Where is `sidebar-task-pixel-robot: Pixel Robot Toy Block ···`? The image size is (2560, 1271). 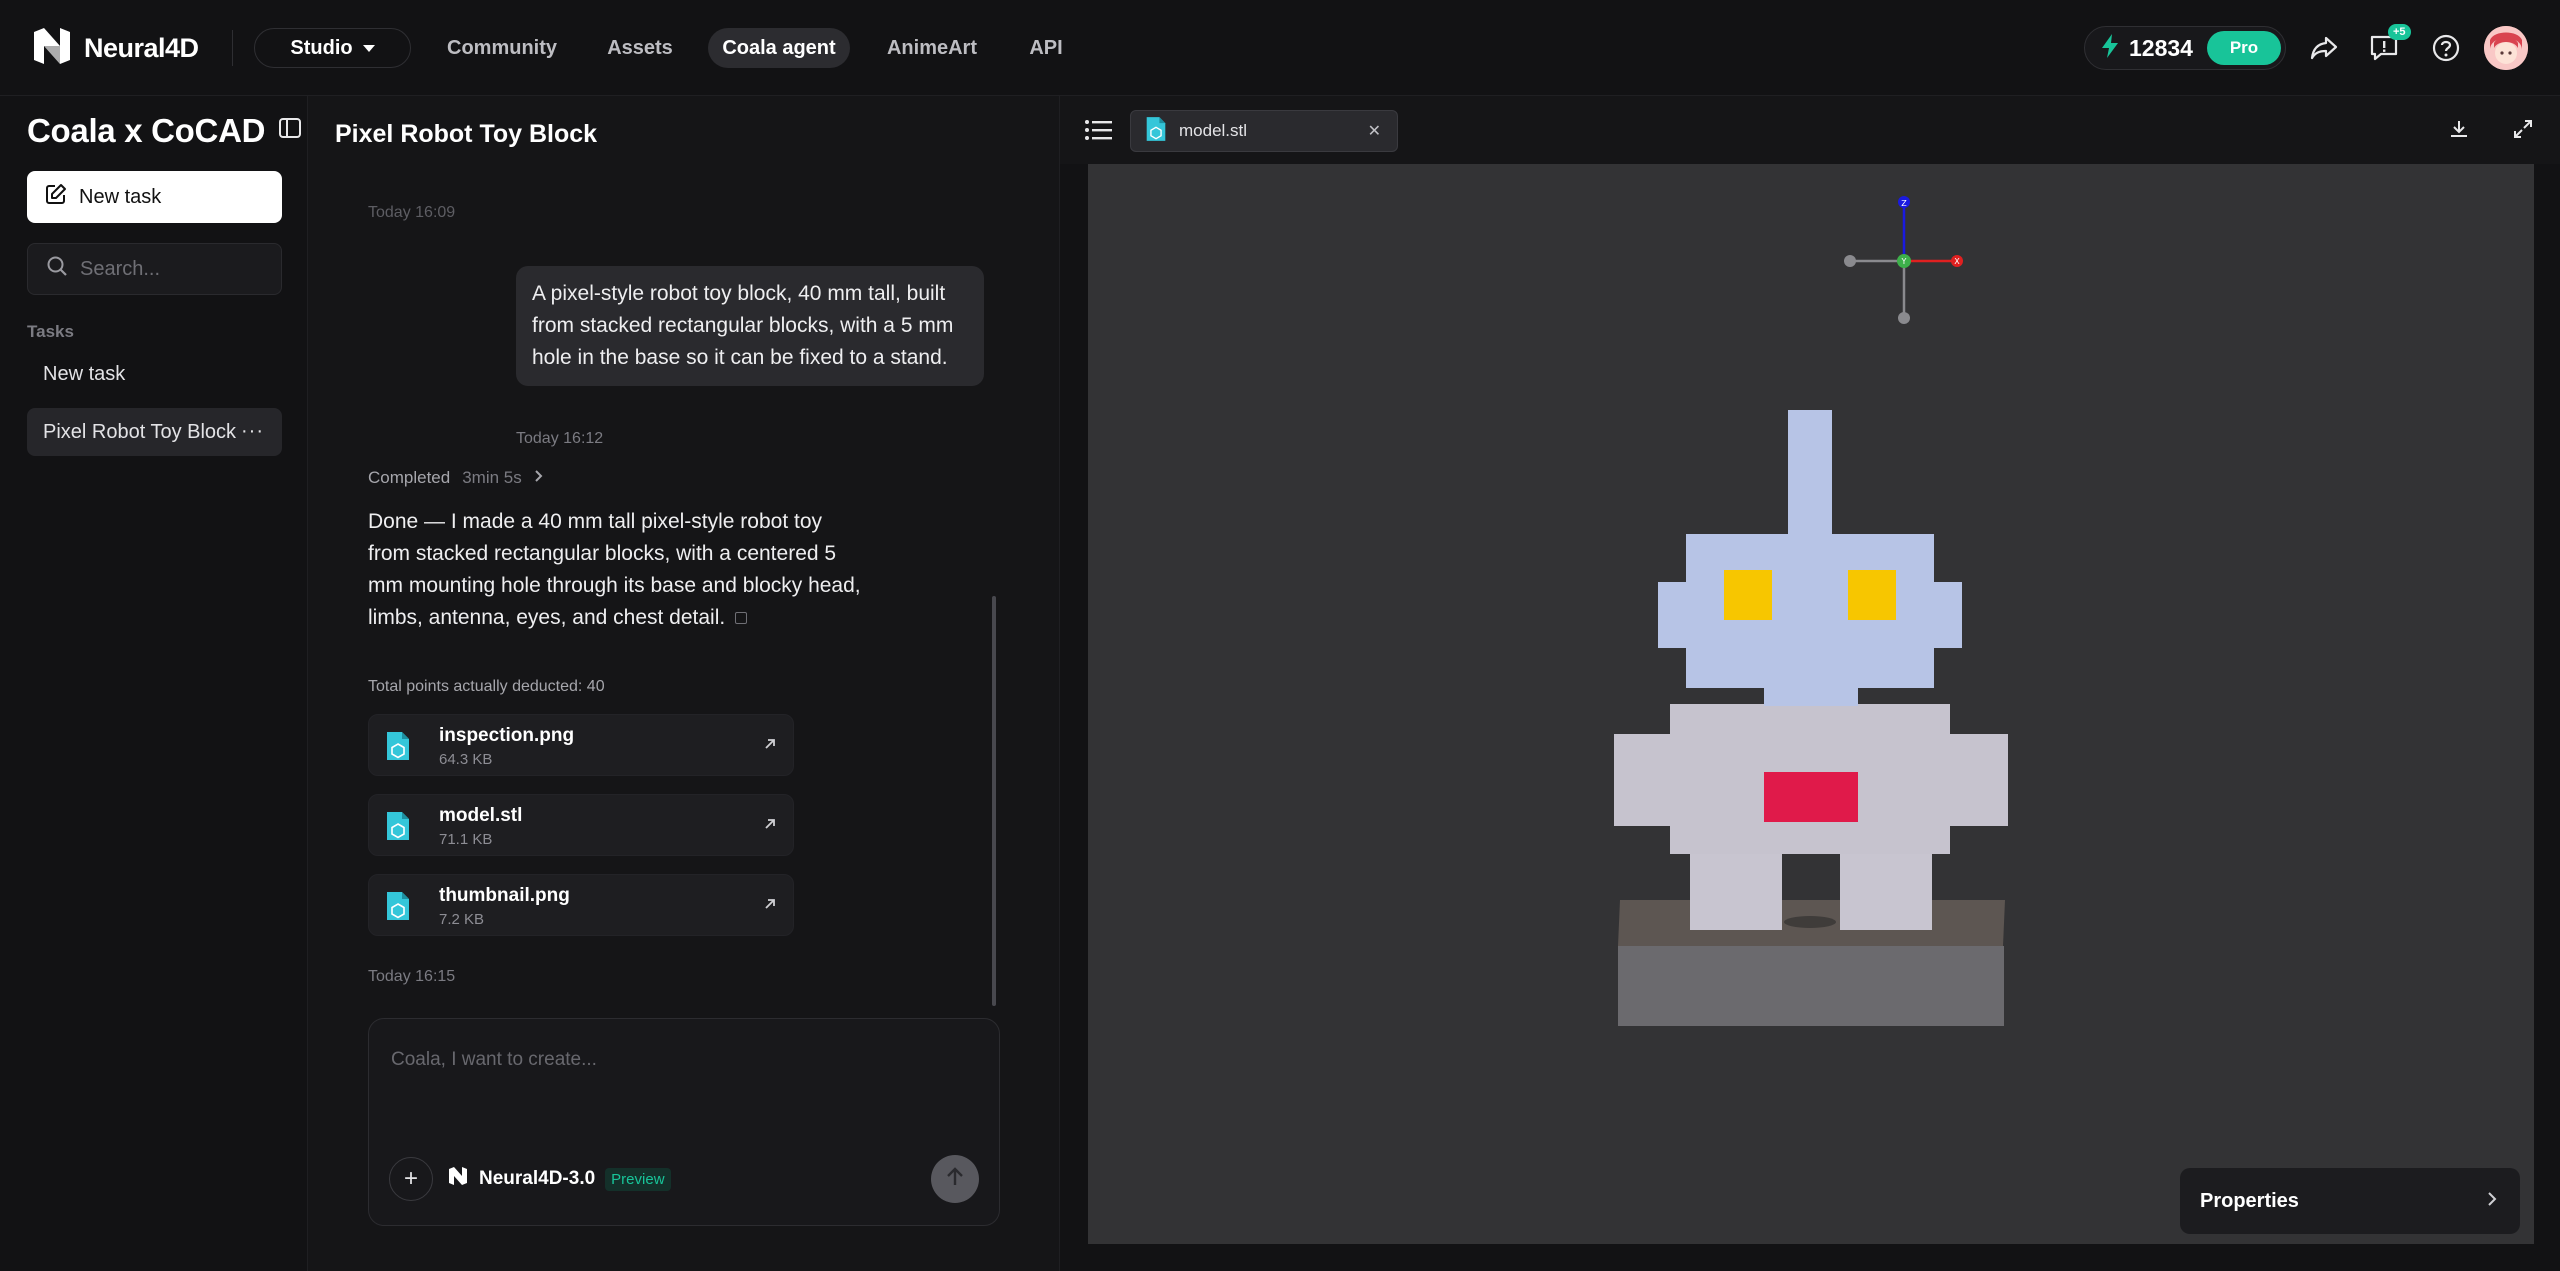
sidebar-task-pixel-robot: Pixel Robot Toy Block ··· is located at coordinates (154, 432).